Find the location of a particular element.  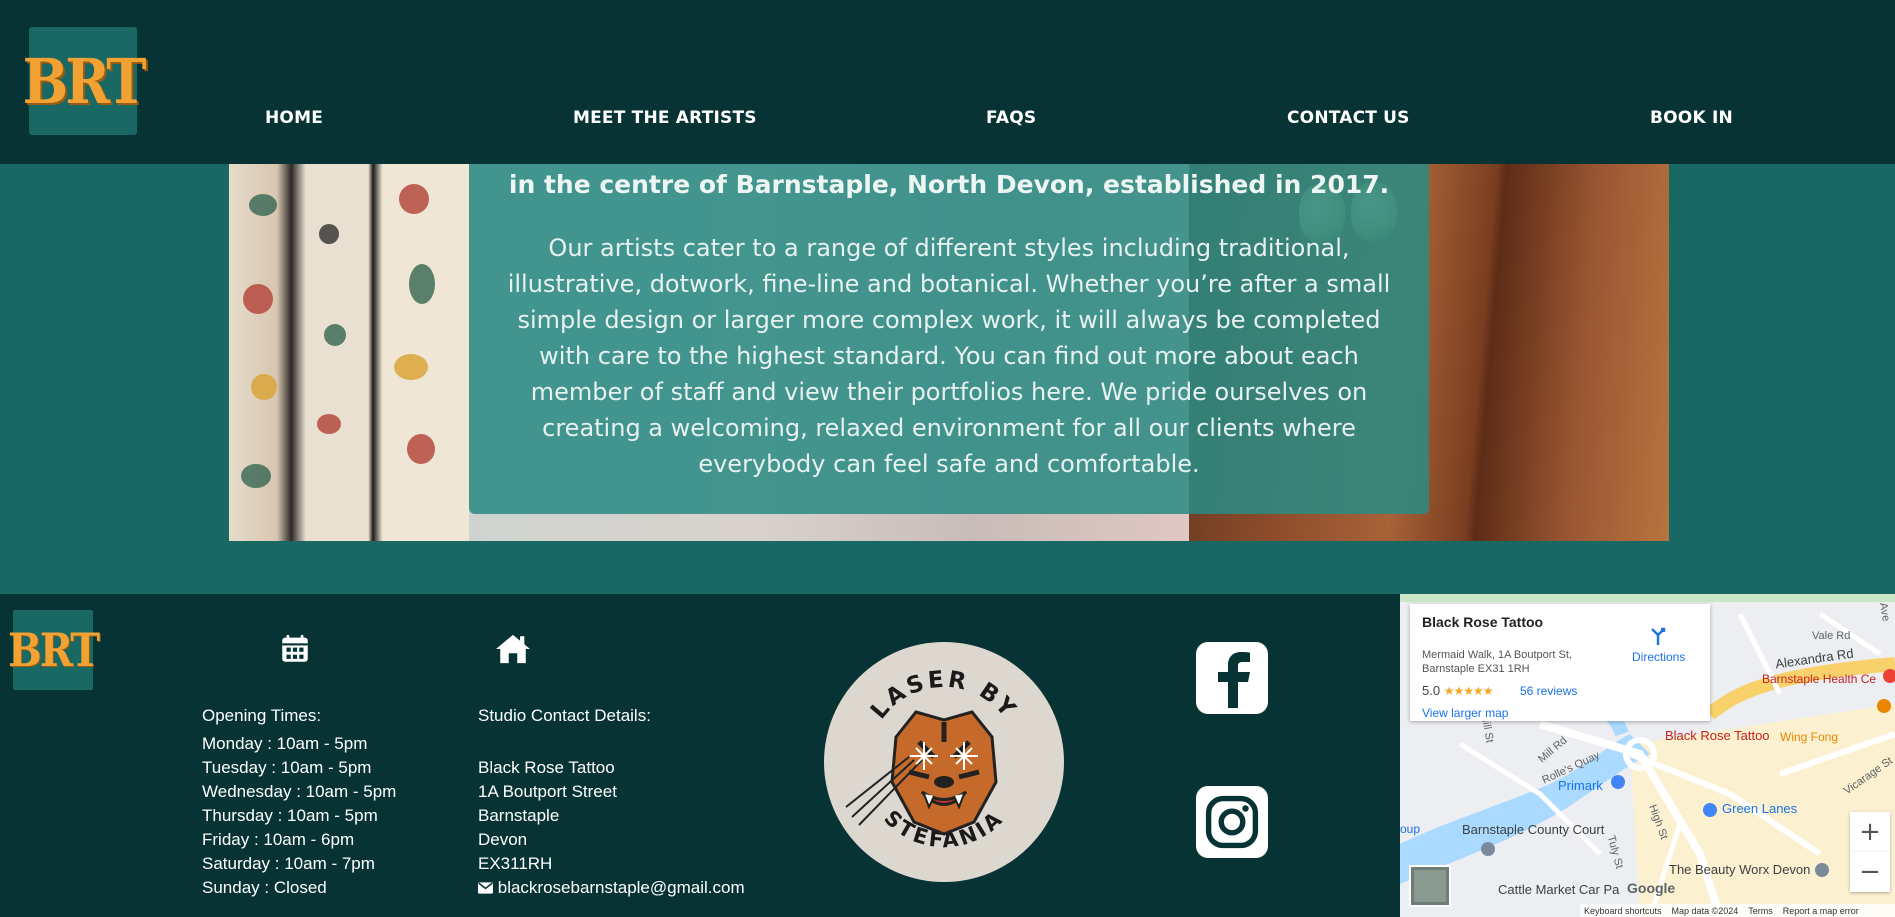

map-label-beauty: The Beauty Worx Devon is located at coordinates (1740, 869).